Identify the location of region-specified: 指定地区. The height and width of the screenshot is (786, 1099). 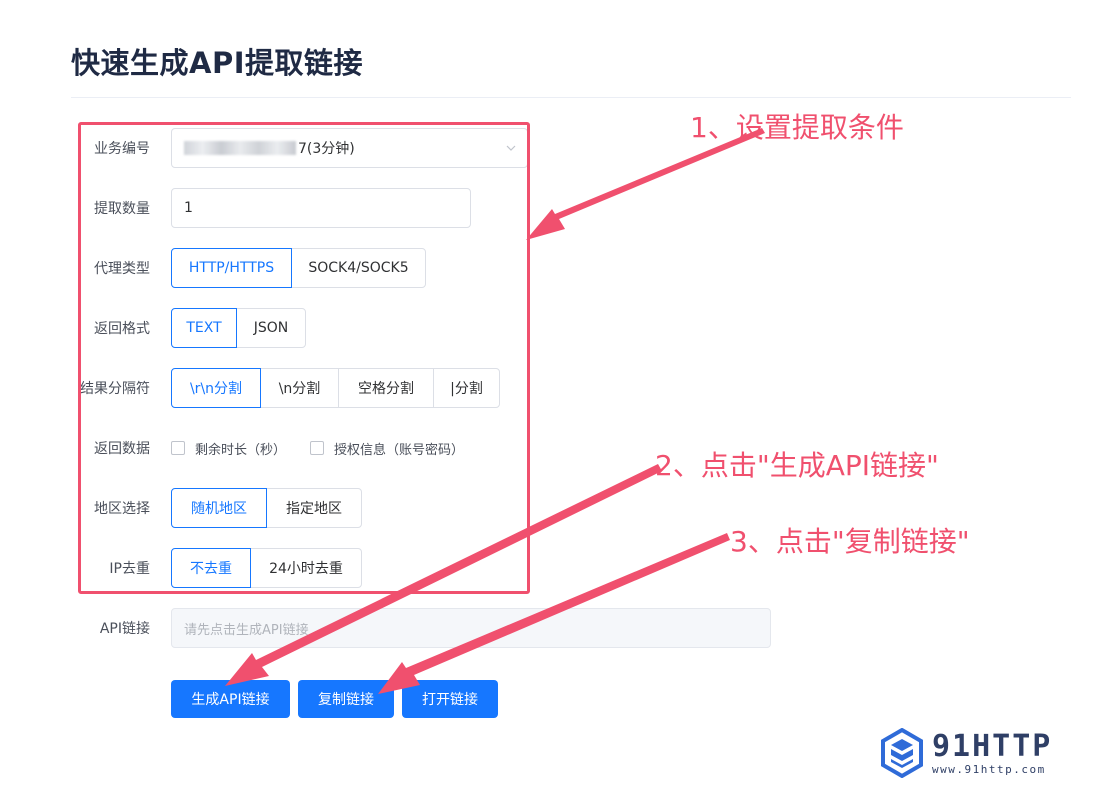
(314, 508).